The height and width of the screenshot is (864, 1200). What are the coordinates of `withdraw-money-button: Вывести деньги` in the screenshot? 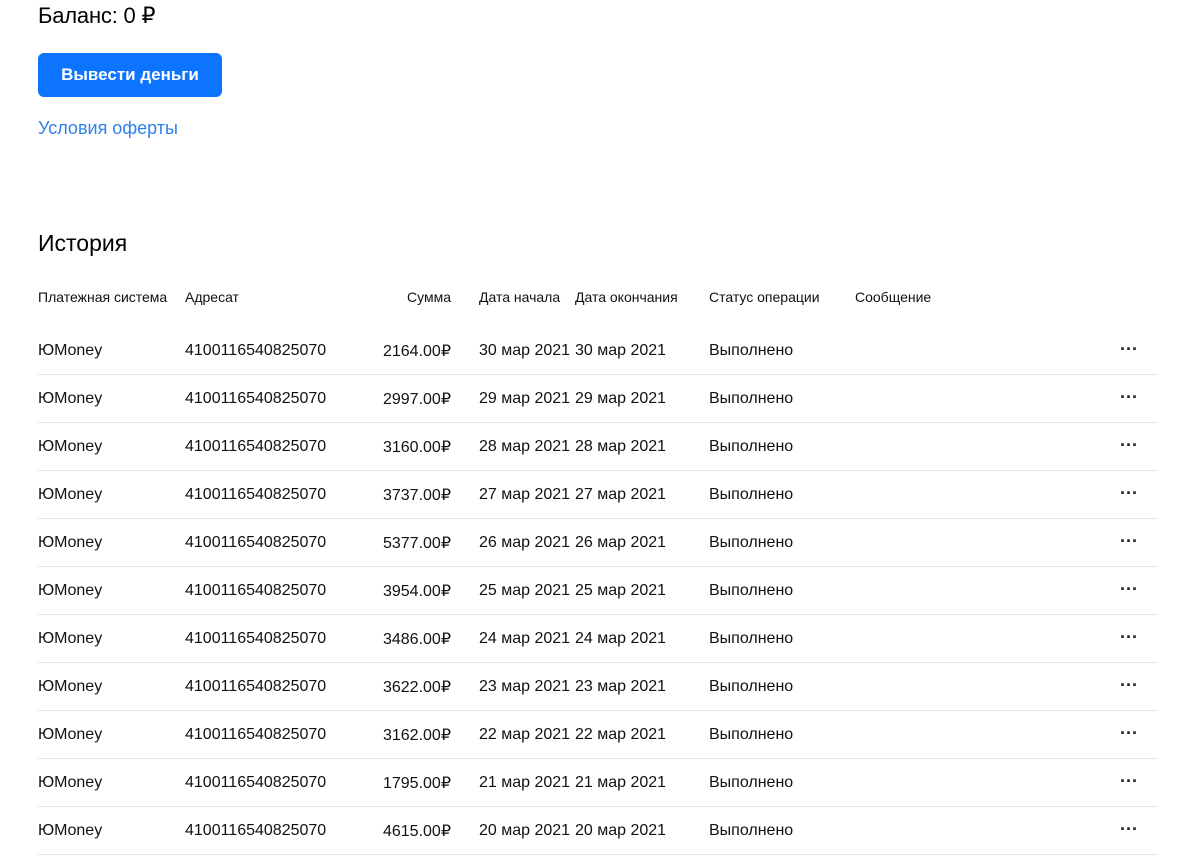 It's located at (130, 75).